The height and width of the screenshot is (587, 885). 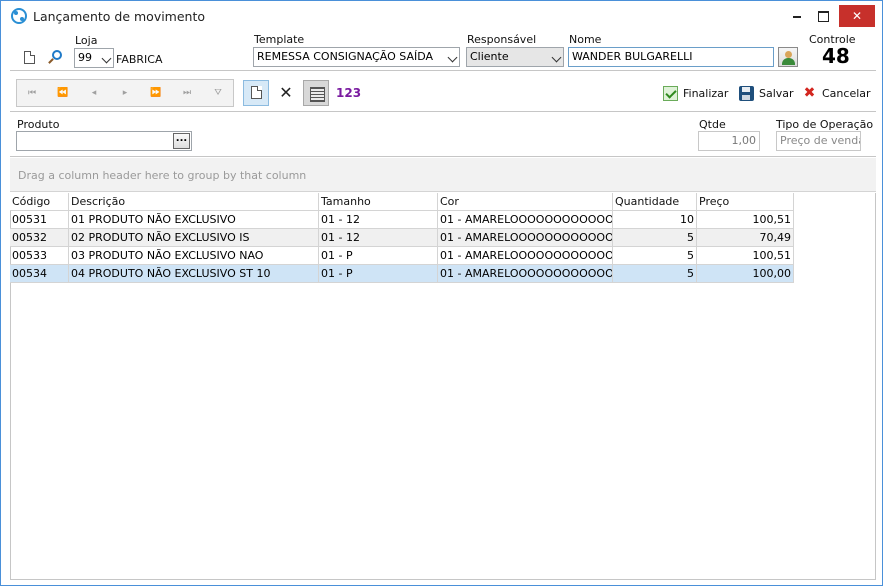 I want to click on loja-select: 99, so click(x=94, y=58).